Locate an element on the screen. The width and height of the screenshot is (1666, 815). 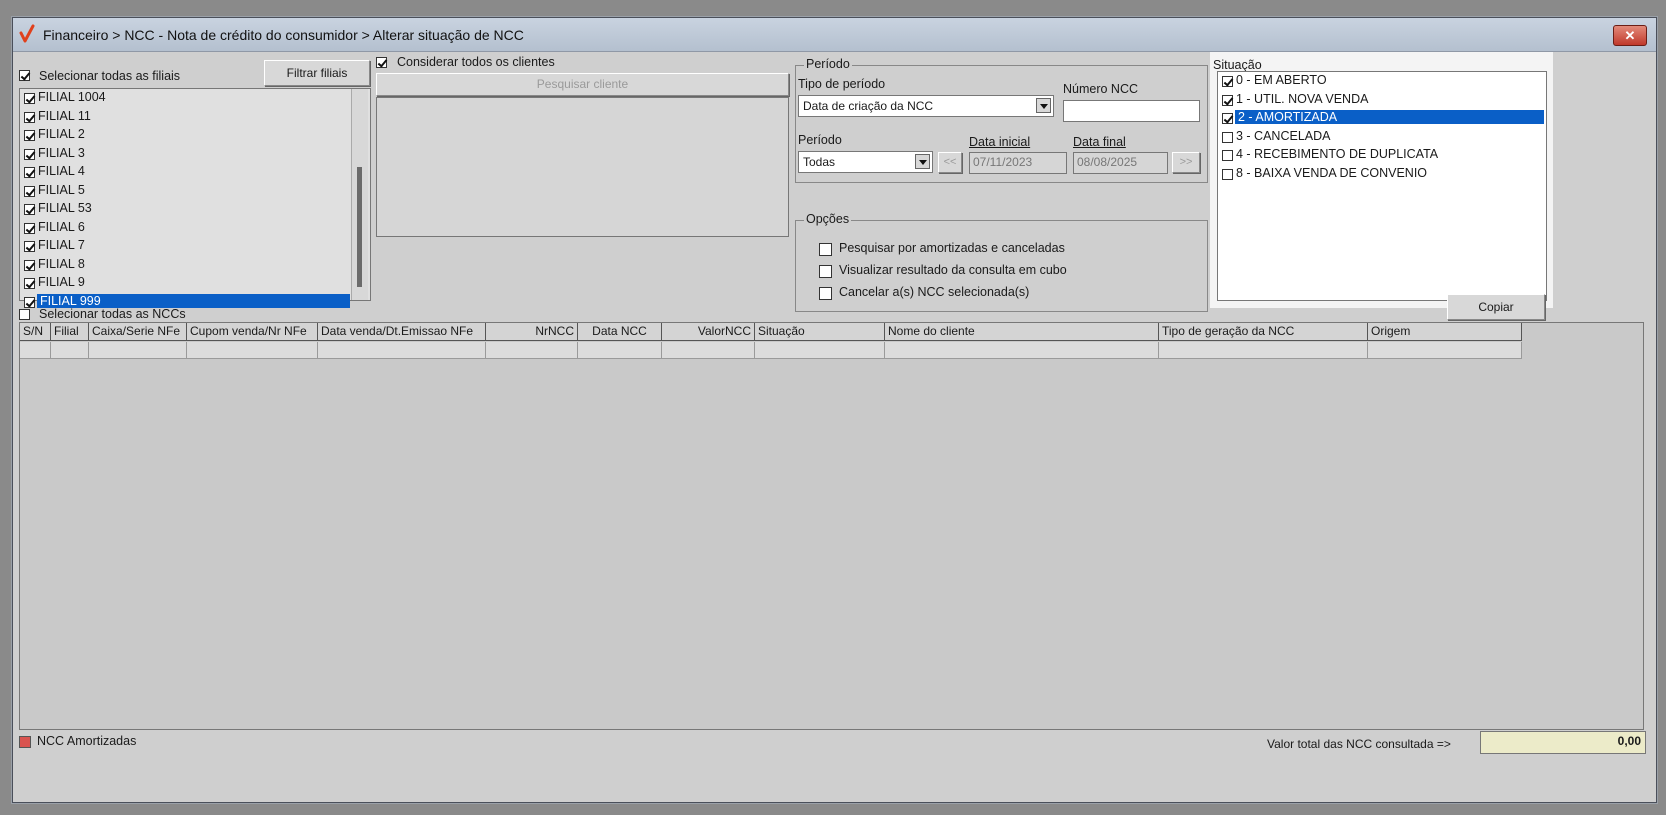
column-header: S/N is located at coordinates (35, 332).